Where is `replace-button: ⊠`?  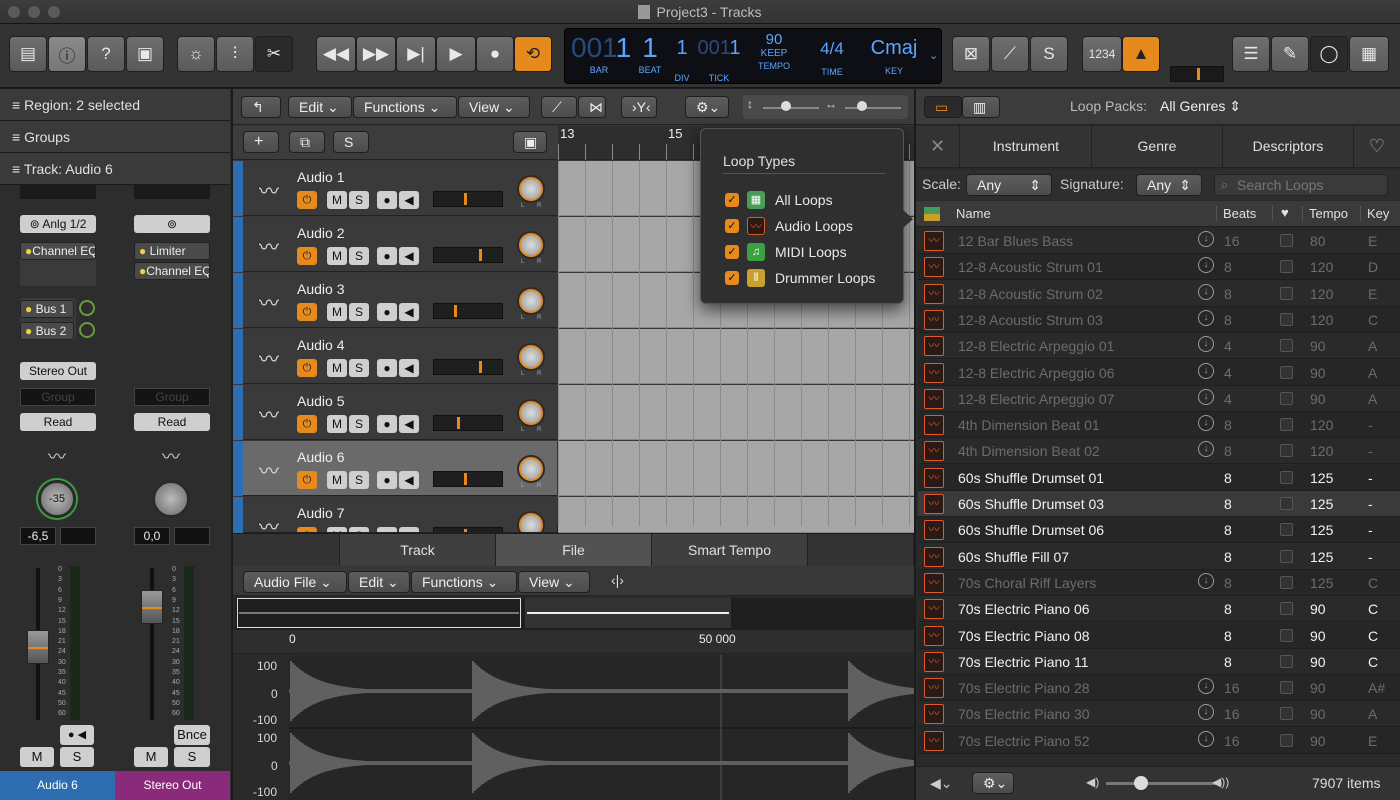 replace-button: ⊠ is located at coordinates (971, 54).